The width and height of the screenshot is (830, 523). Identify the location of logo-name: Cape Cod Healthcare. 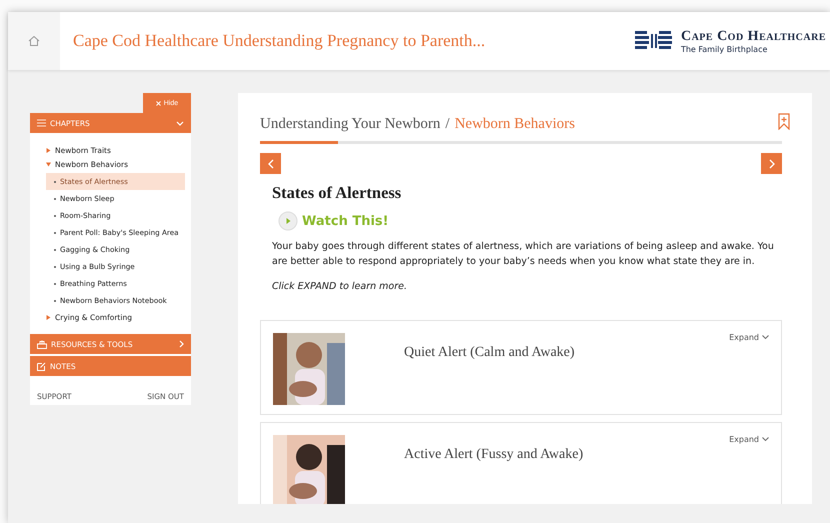
(753, 36).